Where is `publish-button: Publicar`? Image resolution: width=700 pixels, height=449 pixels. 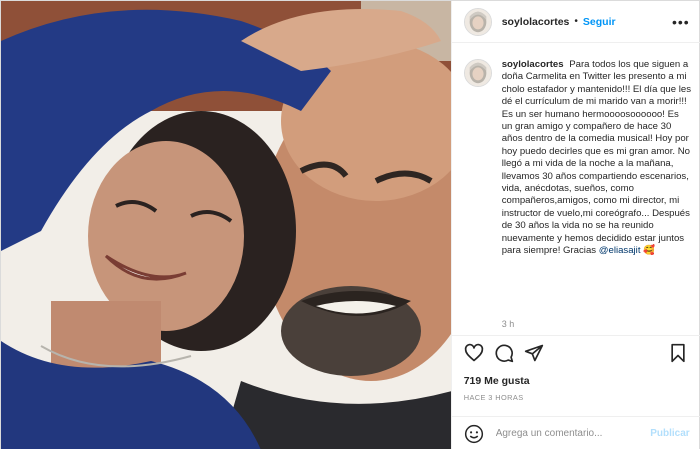 publish-button: Publicar is located at coordinates (669, 433).